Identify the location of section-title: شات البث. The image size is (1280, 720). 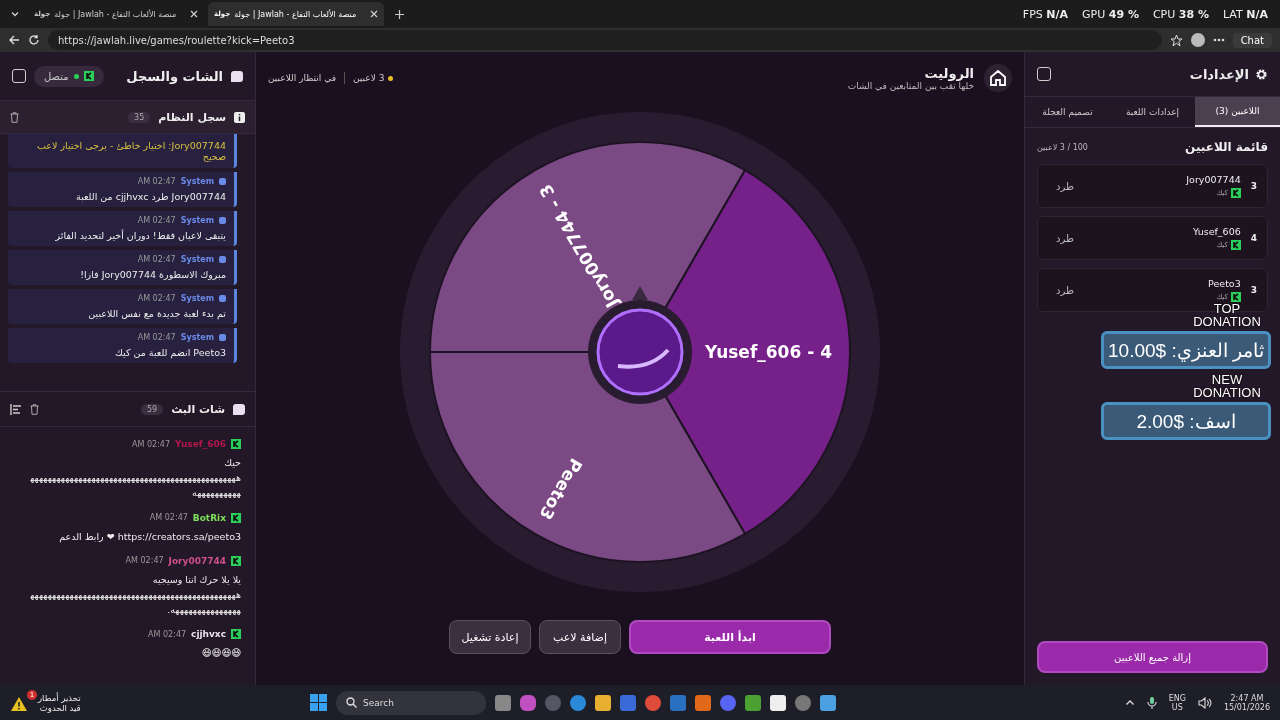
(198, 409).